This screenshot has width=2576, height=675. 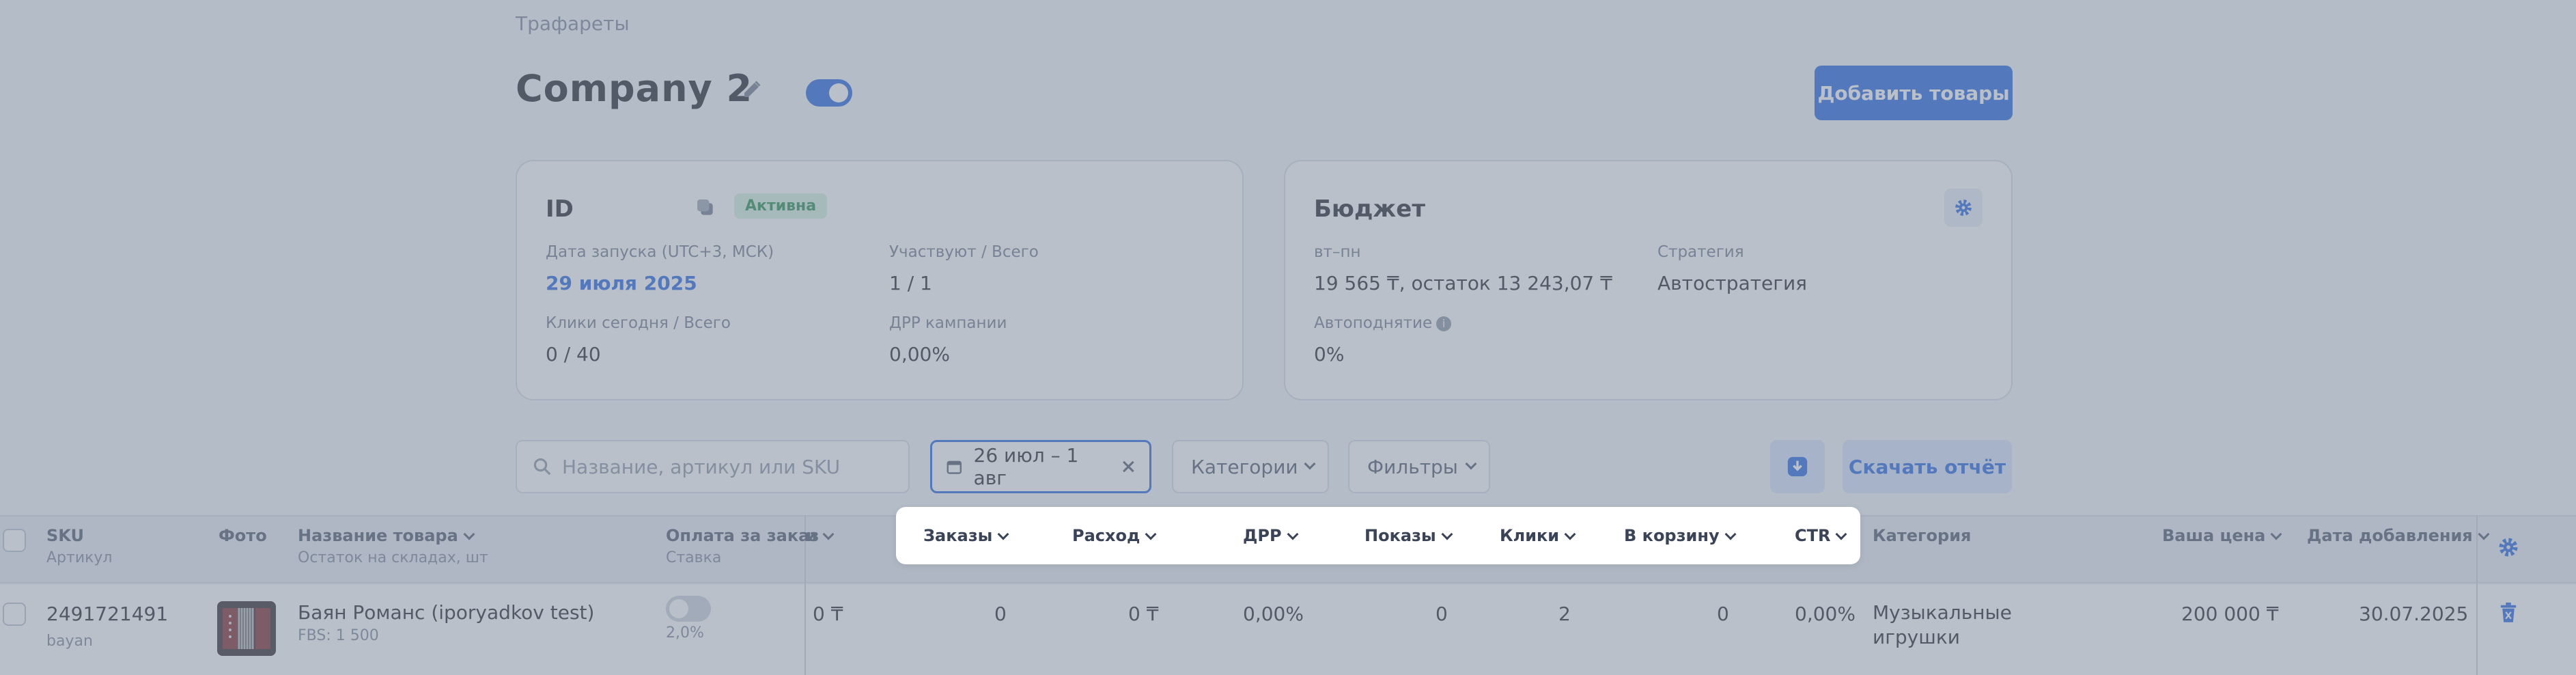 What do you see at coordinates (638, 323) in the screenshot?
I see `clicks-label: Клики сегодня / Всего` at bounding box center [638, 323].